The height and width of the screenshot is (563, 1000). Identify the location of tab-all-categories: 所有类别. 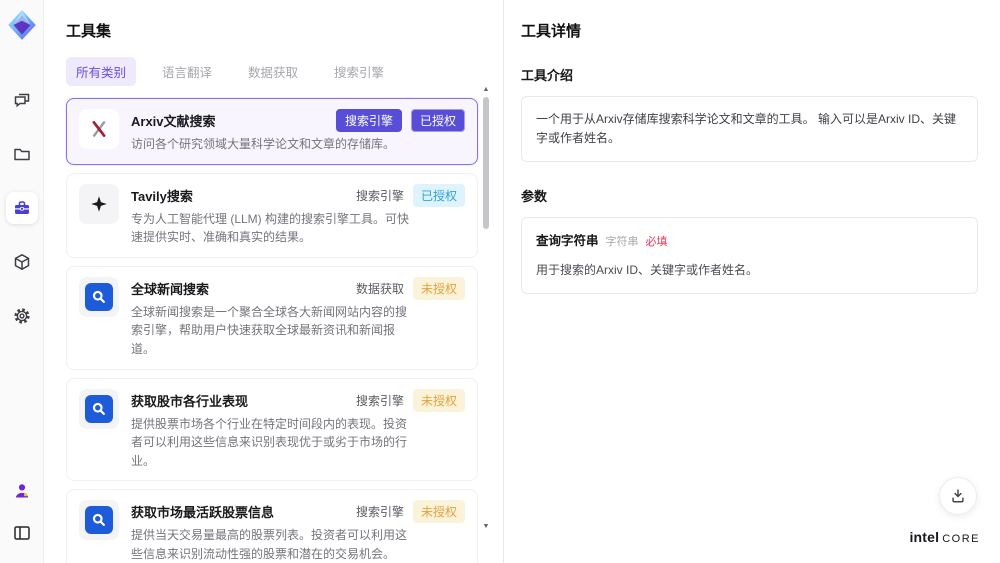
(101, 71).